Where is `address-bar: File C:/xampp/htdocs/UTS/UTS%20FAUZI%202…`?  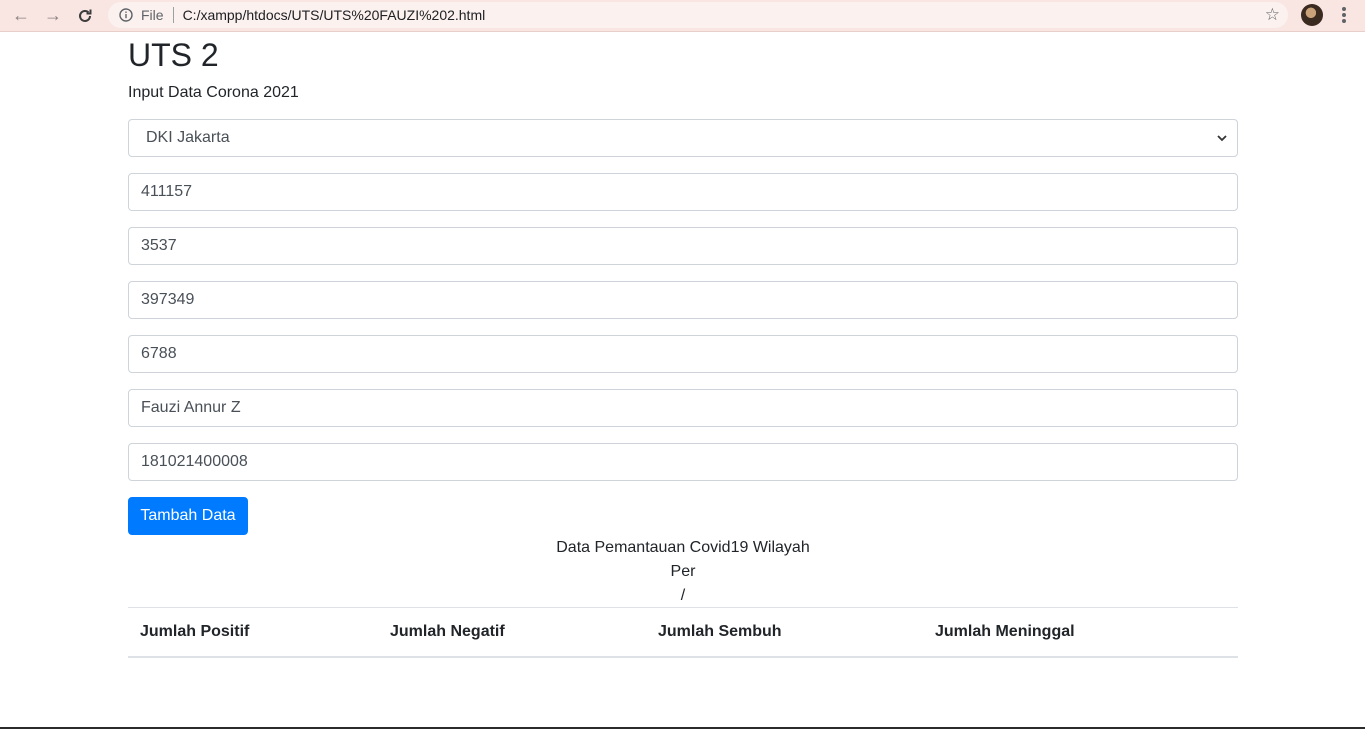
address-bar: File C:/xampp/htdocs/UTS/UTS%20FAUZI%202… is located at coordinates (698, 15).